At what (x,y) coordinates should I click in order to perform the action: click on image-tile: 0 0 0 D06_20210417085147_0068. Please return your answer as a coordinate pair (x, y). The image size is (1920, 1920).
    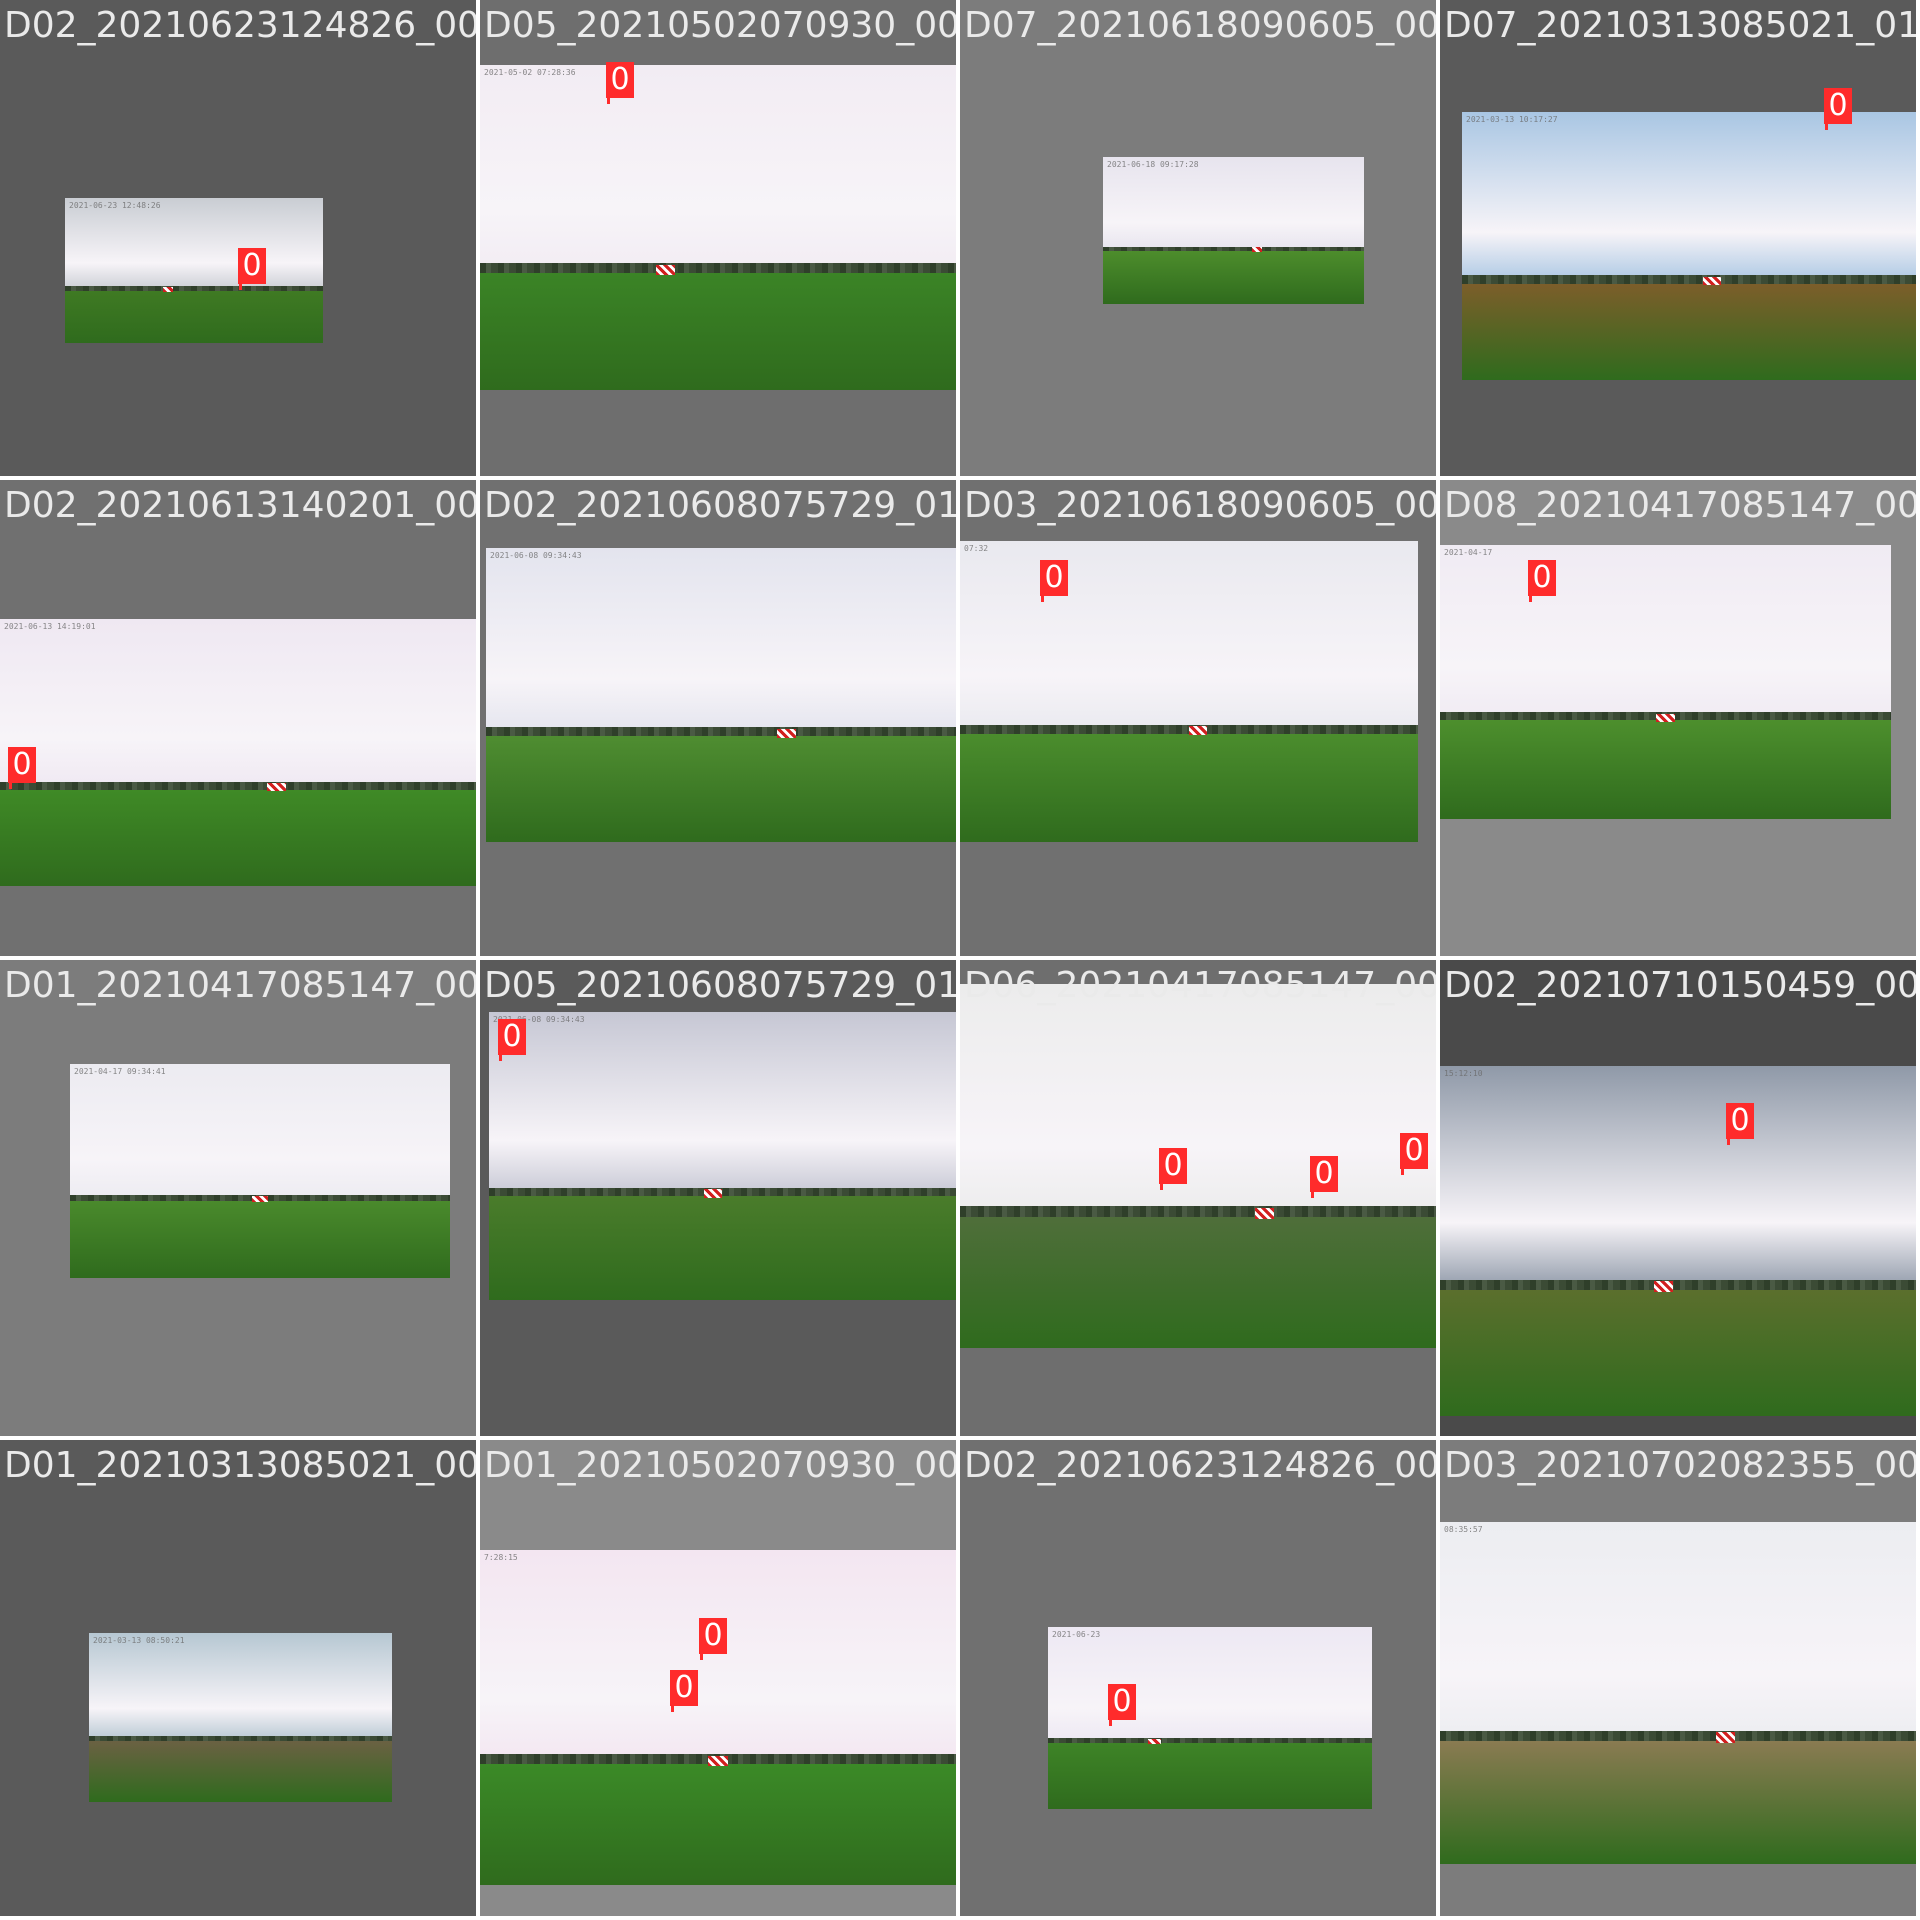
    Looking at the image, I should click on (1198, 1198).